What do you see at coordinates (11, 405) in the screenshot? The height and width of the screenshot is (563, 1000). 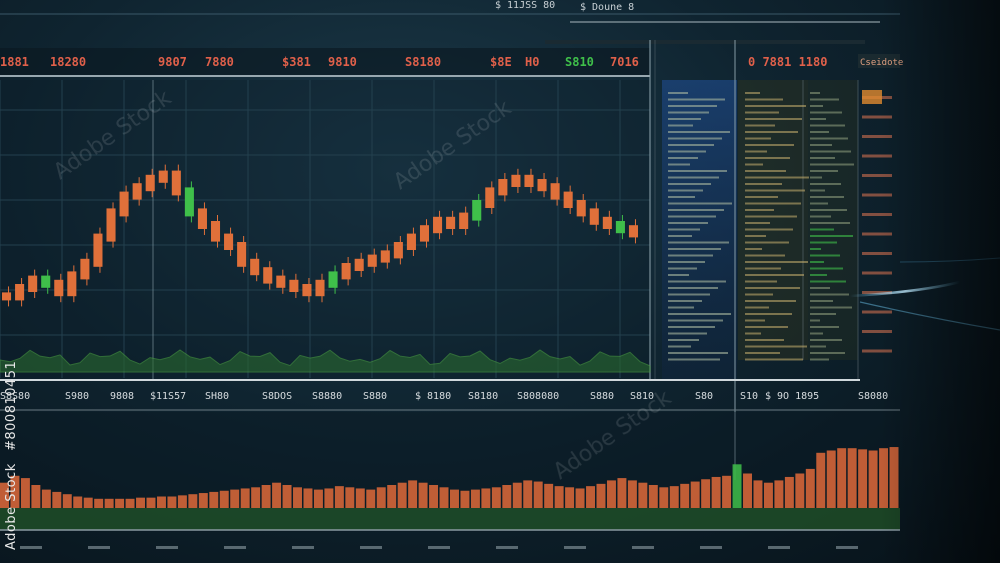 I see `side-label-id: #800810451` at bounding box center [11, 405].